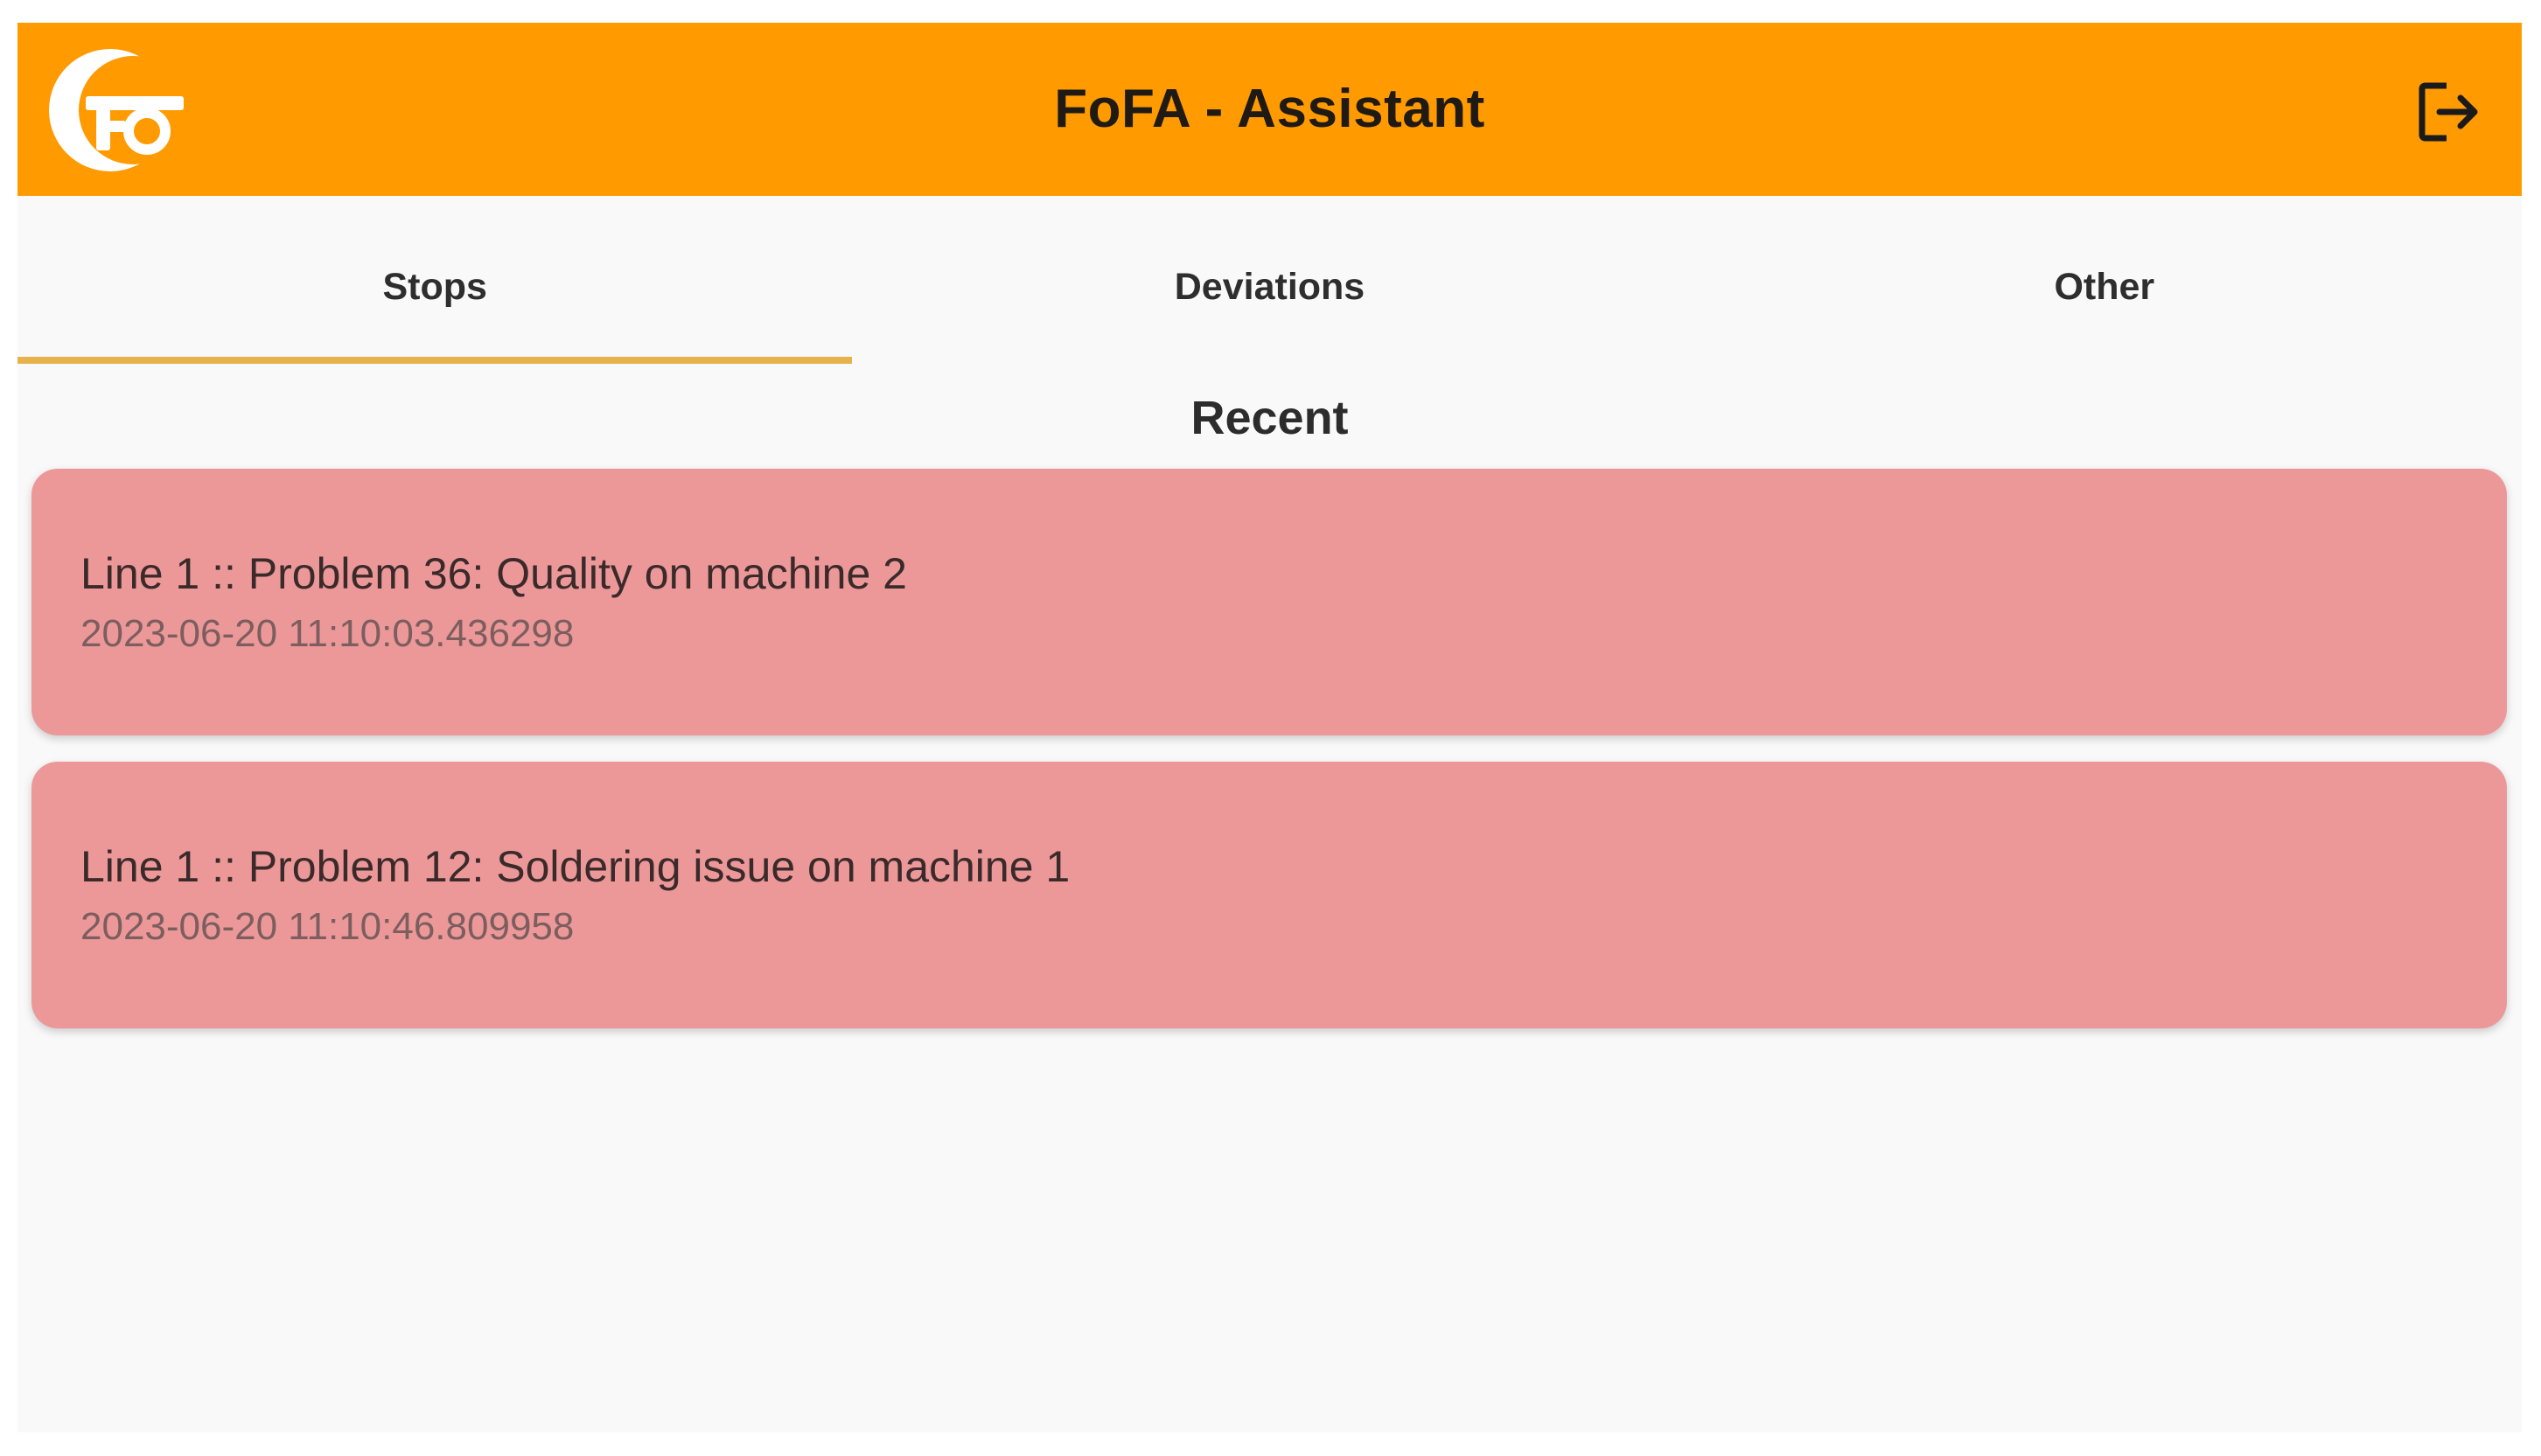 This screenshot has height=1456, width=2541. I want to click on logout-icon, so click(2448, 112).